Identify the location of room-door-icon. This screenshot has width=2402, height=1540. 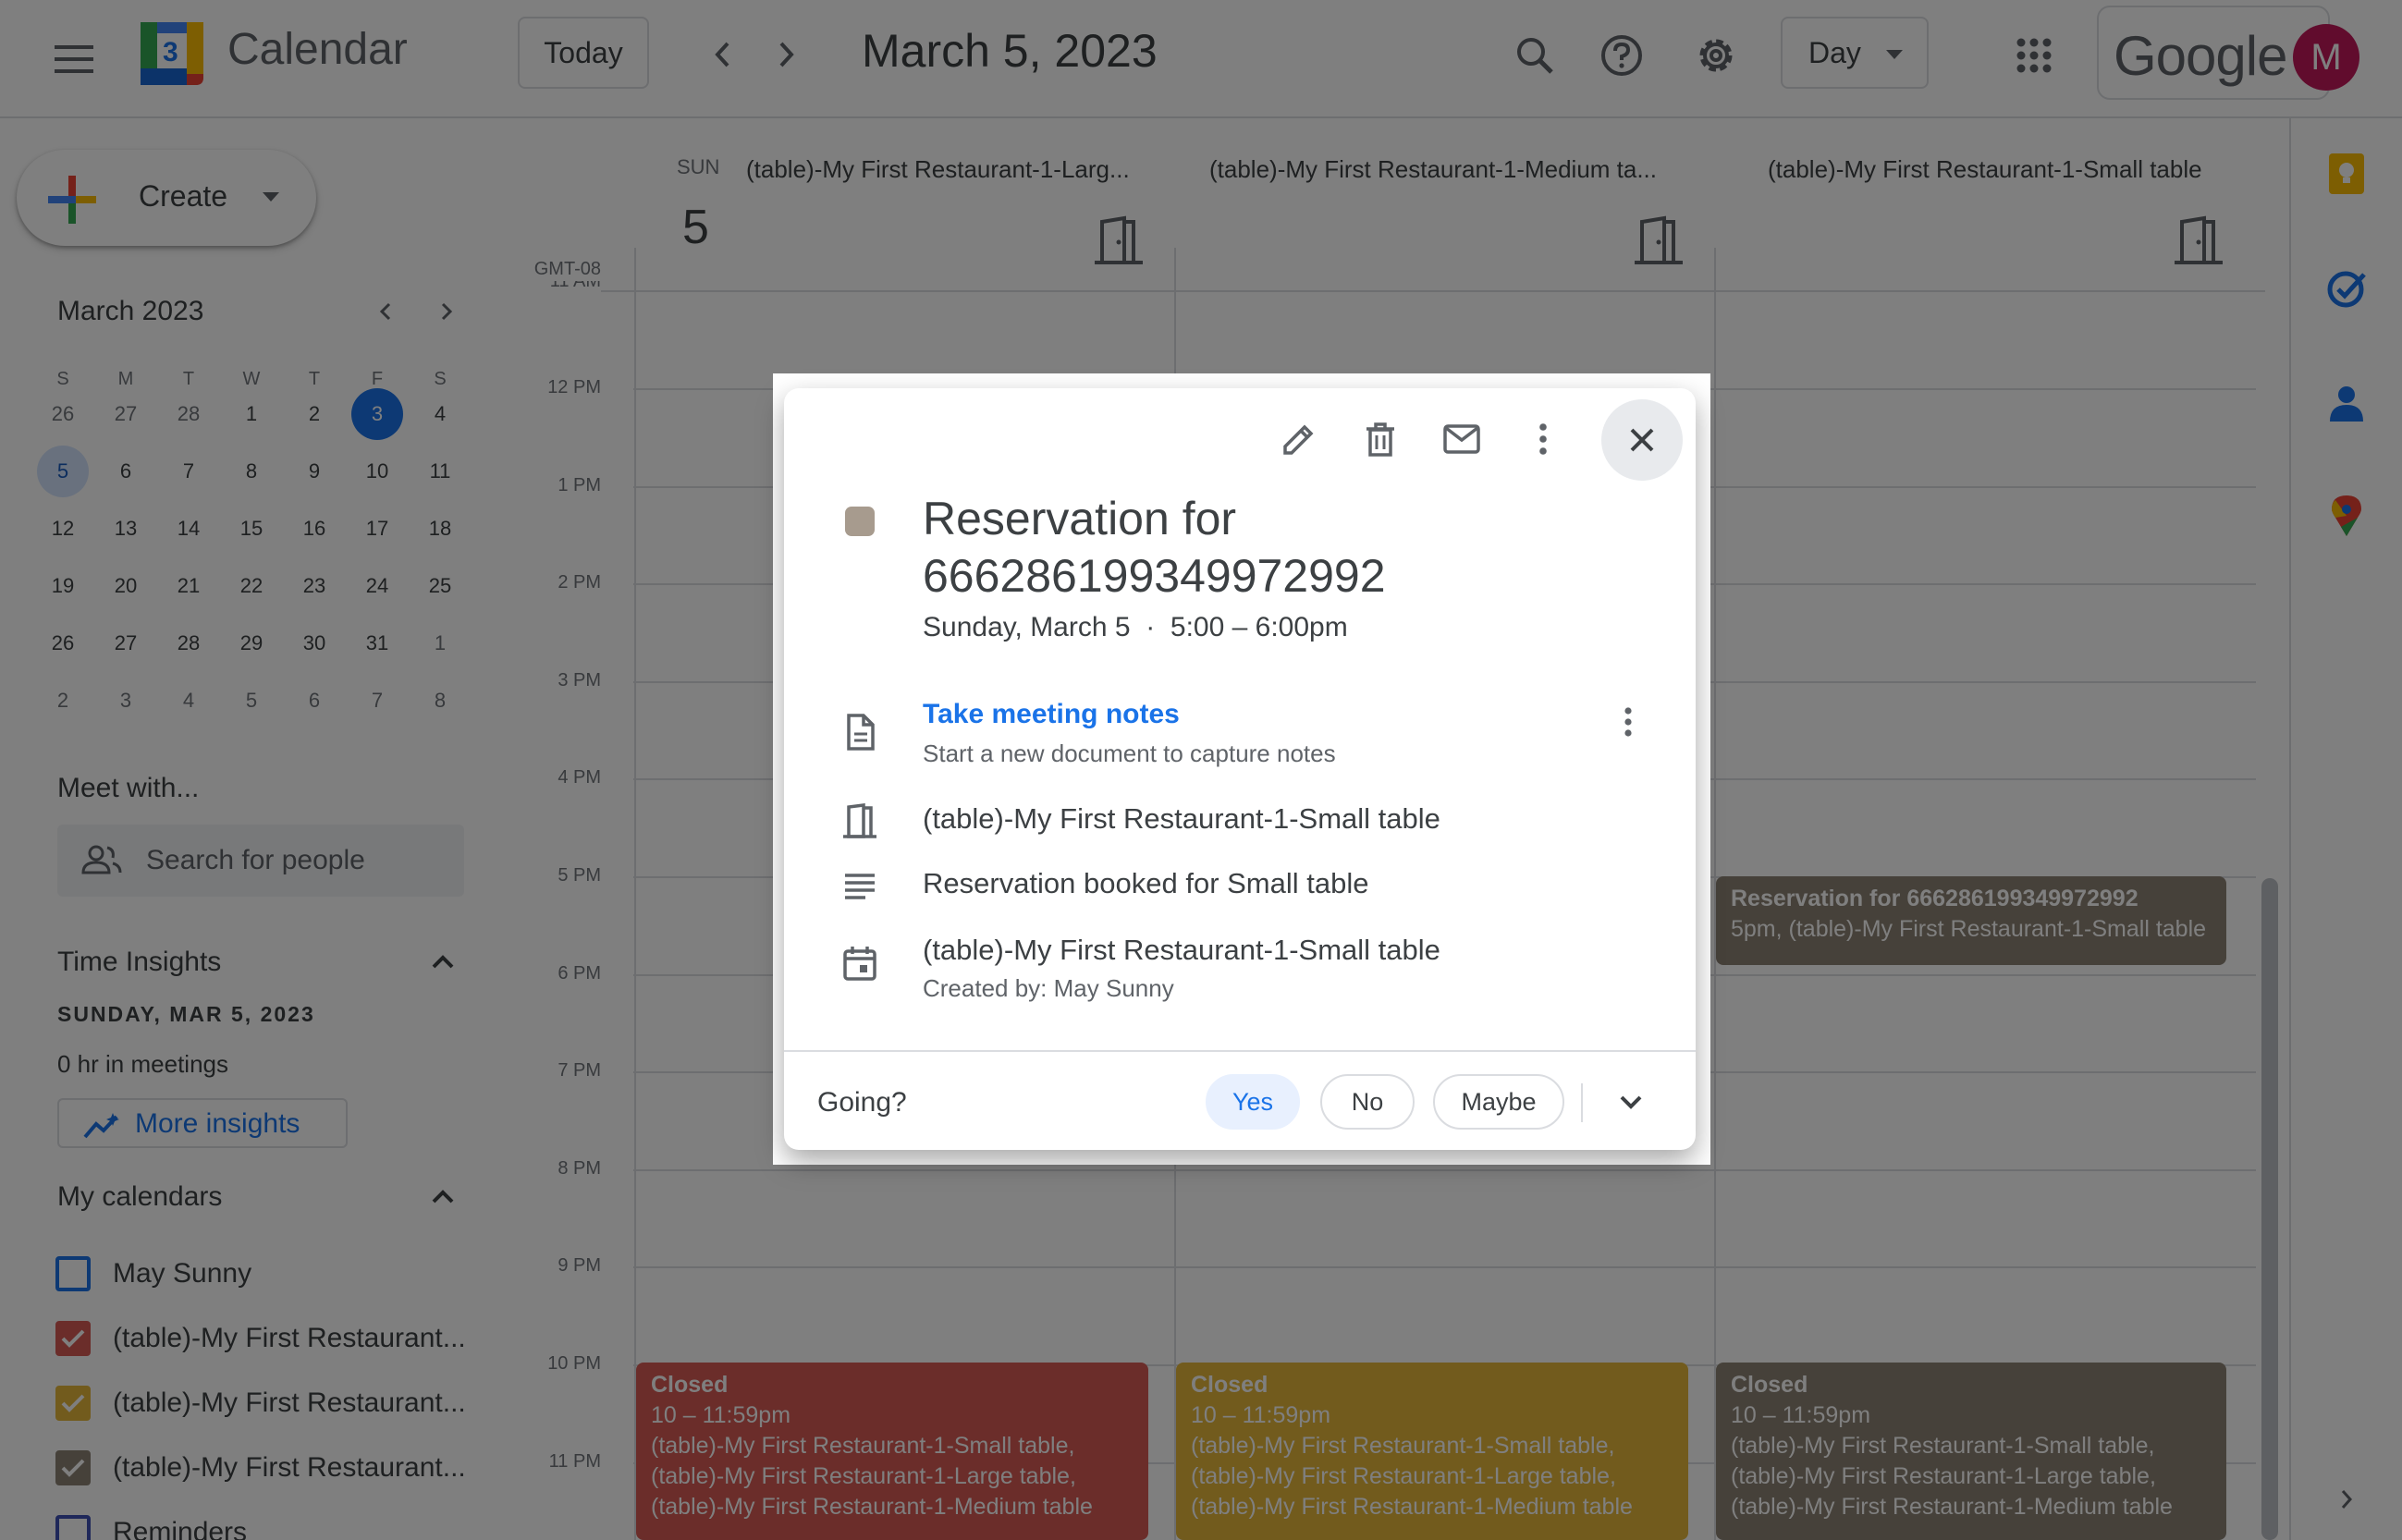
(859, 820).